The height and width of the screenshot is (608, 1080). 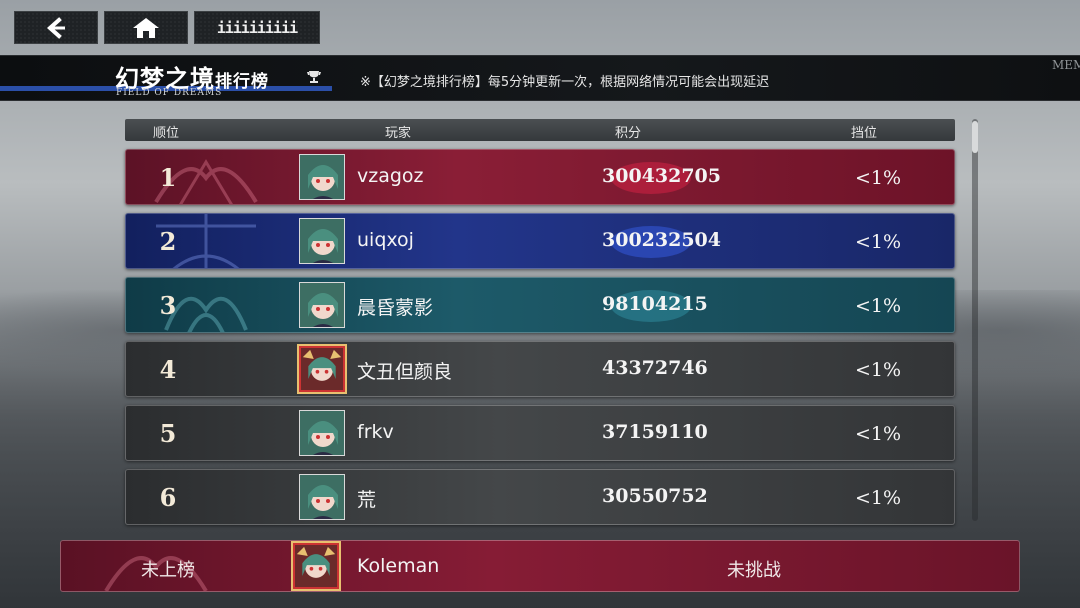 What do you see at coordinates (395, 308) in the screenshot?
I see `player-name: 晨昏蒙影` at bounding box center [395, 308].